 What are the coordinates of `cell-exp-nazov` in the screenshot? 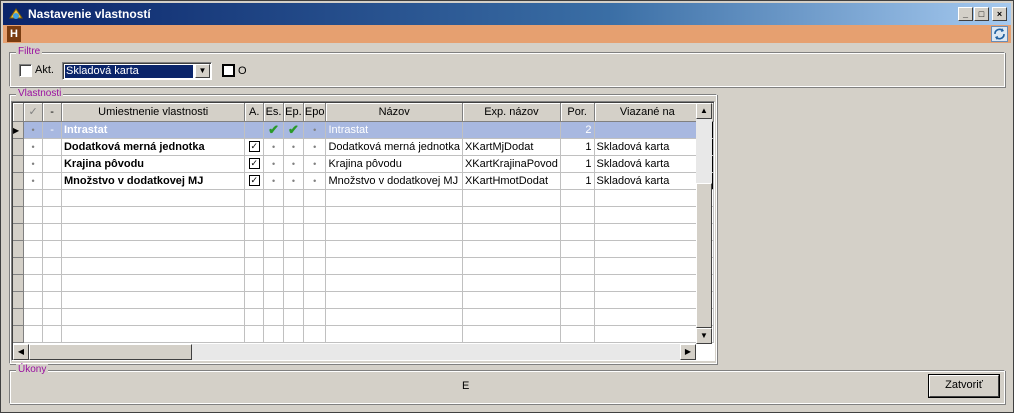 It's located at (511, 130).